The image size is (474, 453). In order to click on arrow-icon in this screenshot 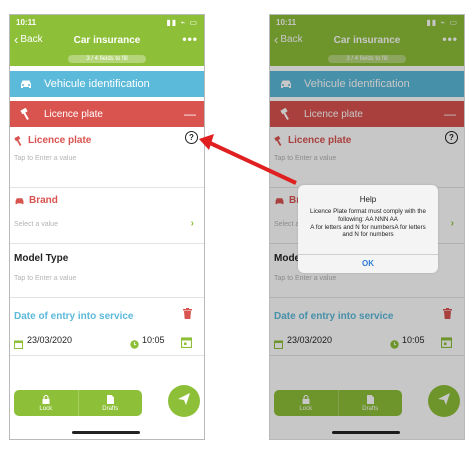, I will do `click(253, 163)`.